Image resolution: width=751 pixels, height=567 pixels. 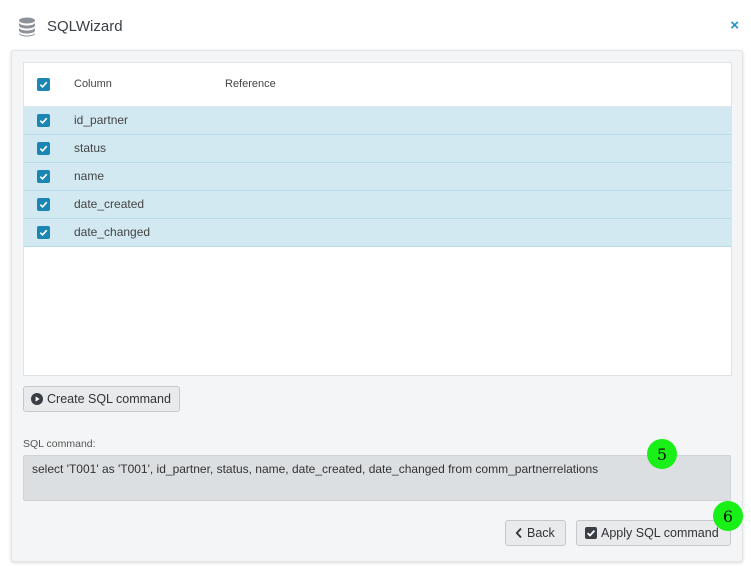 I want to click on table-row: id_partner, so click(x=377, y=121).